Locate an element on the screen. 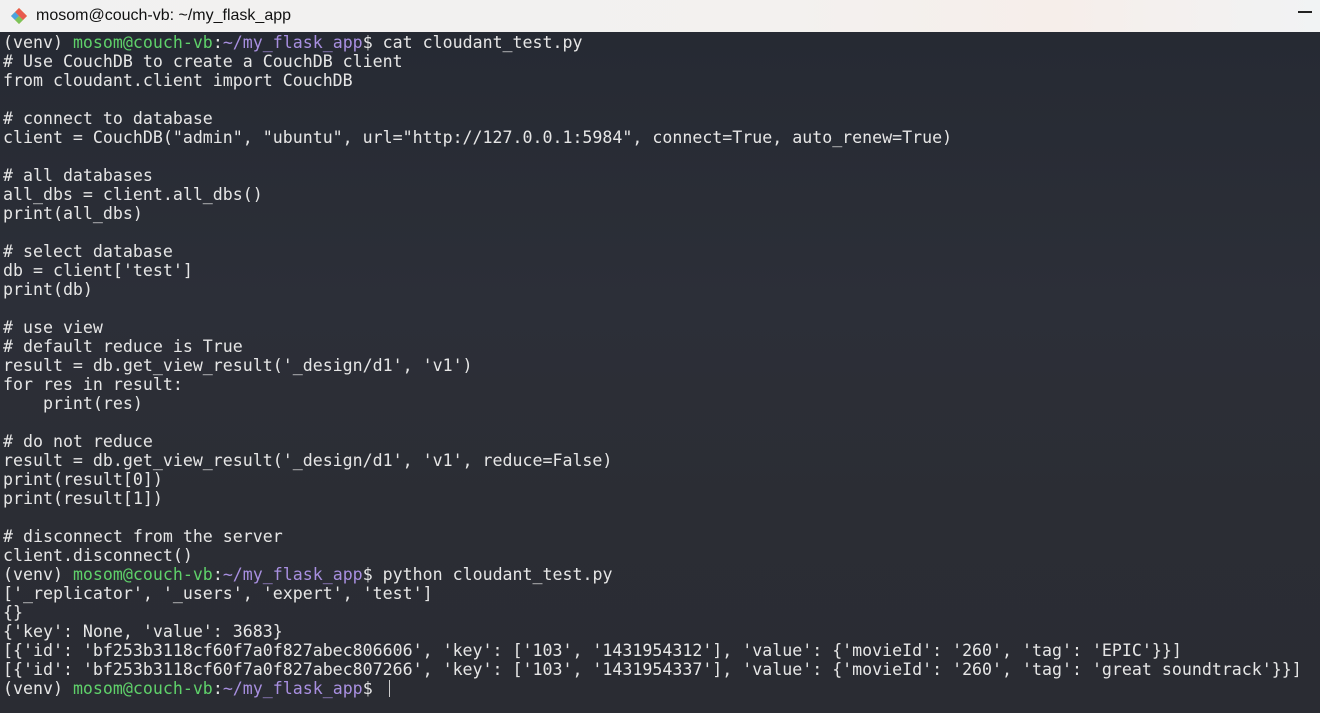 This screenshot has height=713, width=1320. minimize-button is located at coordinates (1305, 12).